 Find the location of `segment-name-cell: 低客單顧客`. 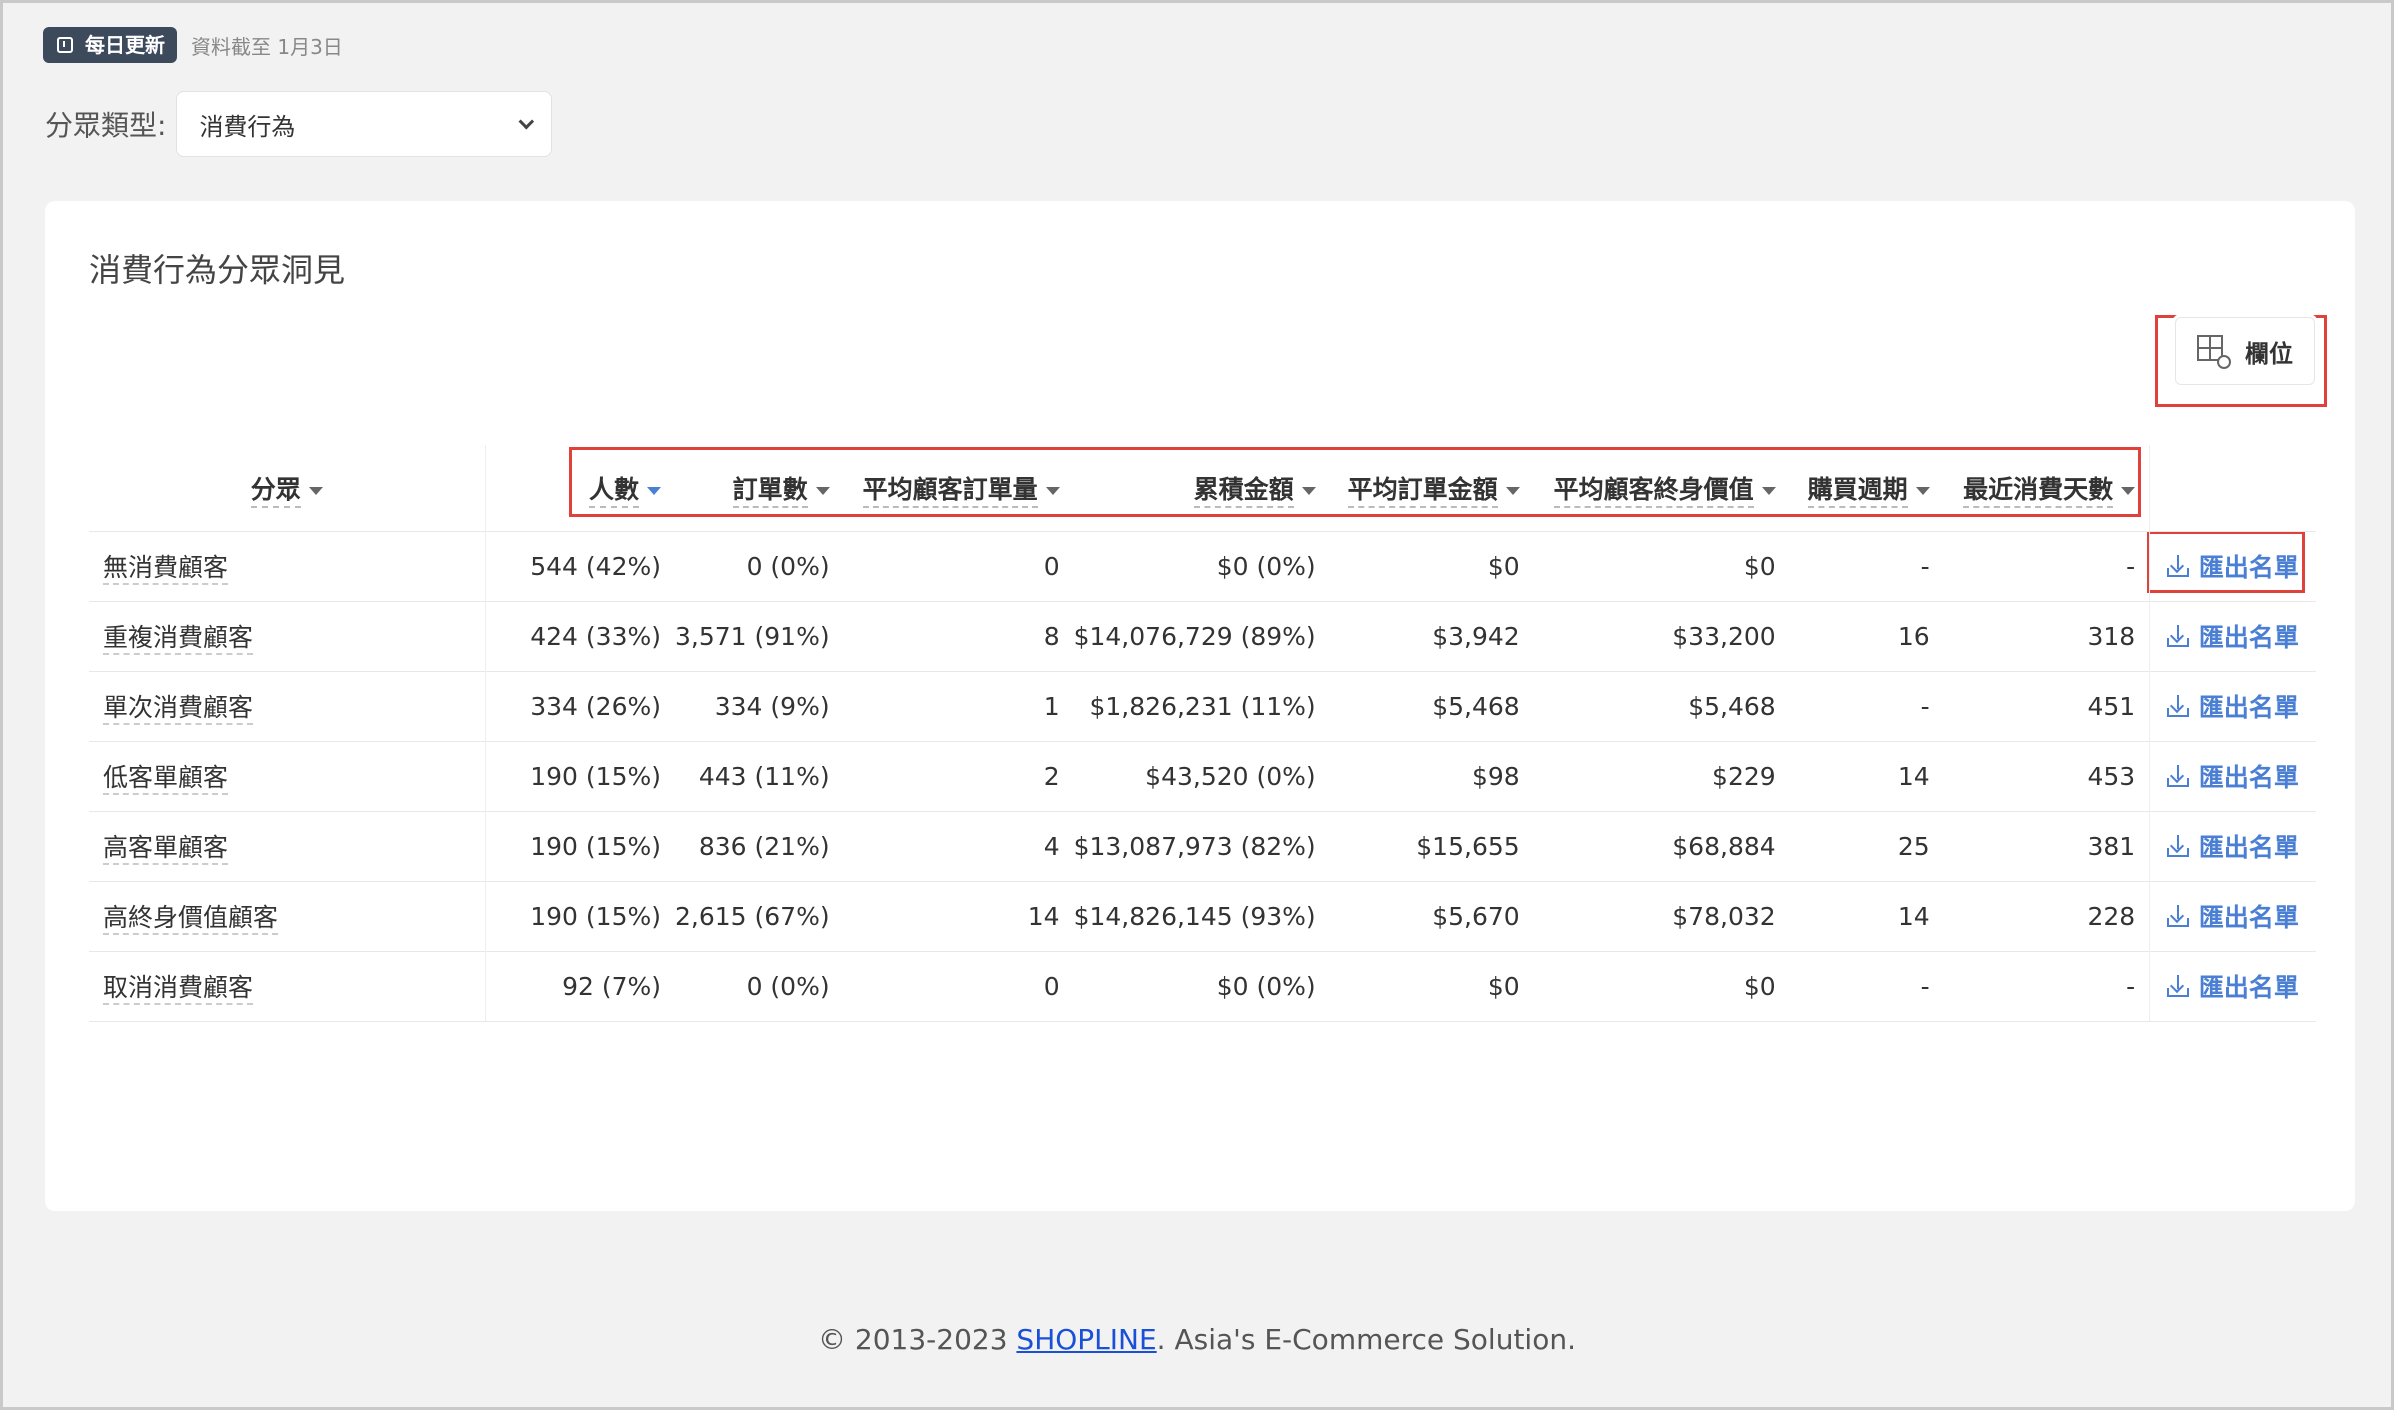

segment-name-cell: 低客單顧客 is located at coordinates (287, 775).